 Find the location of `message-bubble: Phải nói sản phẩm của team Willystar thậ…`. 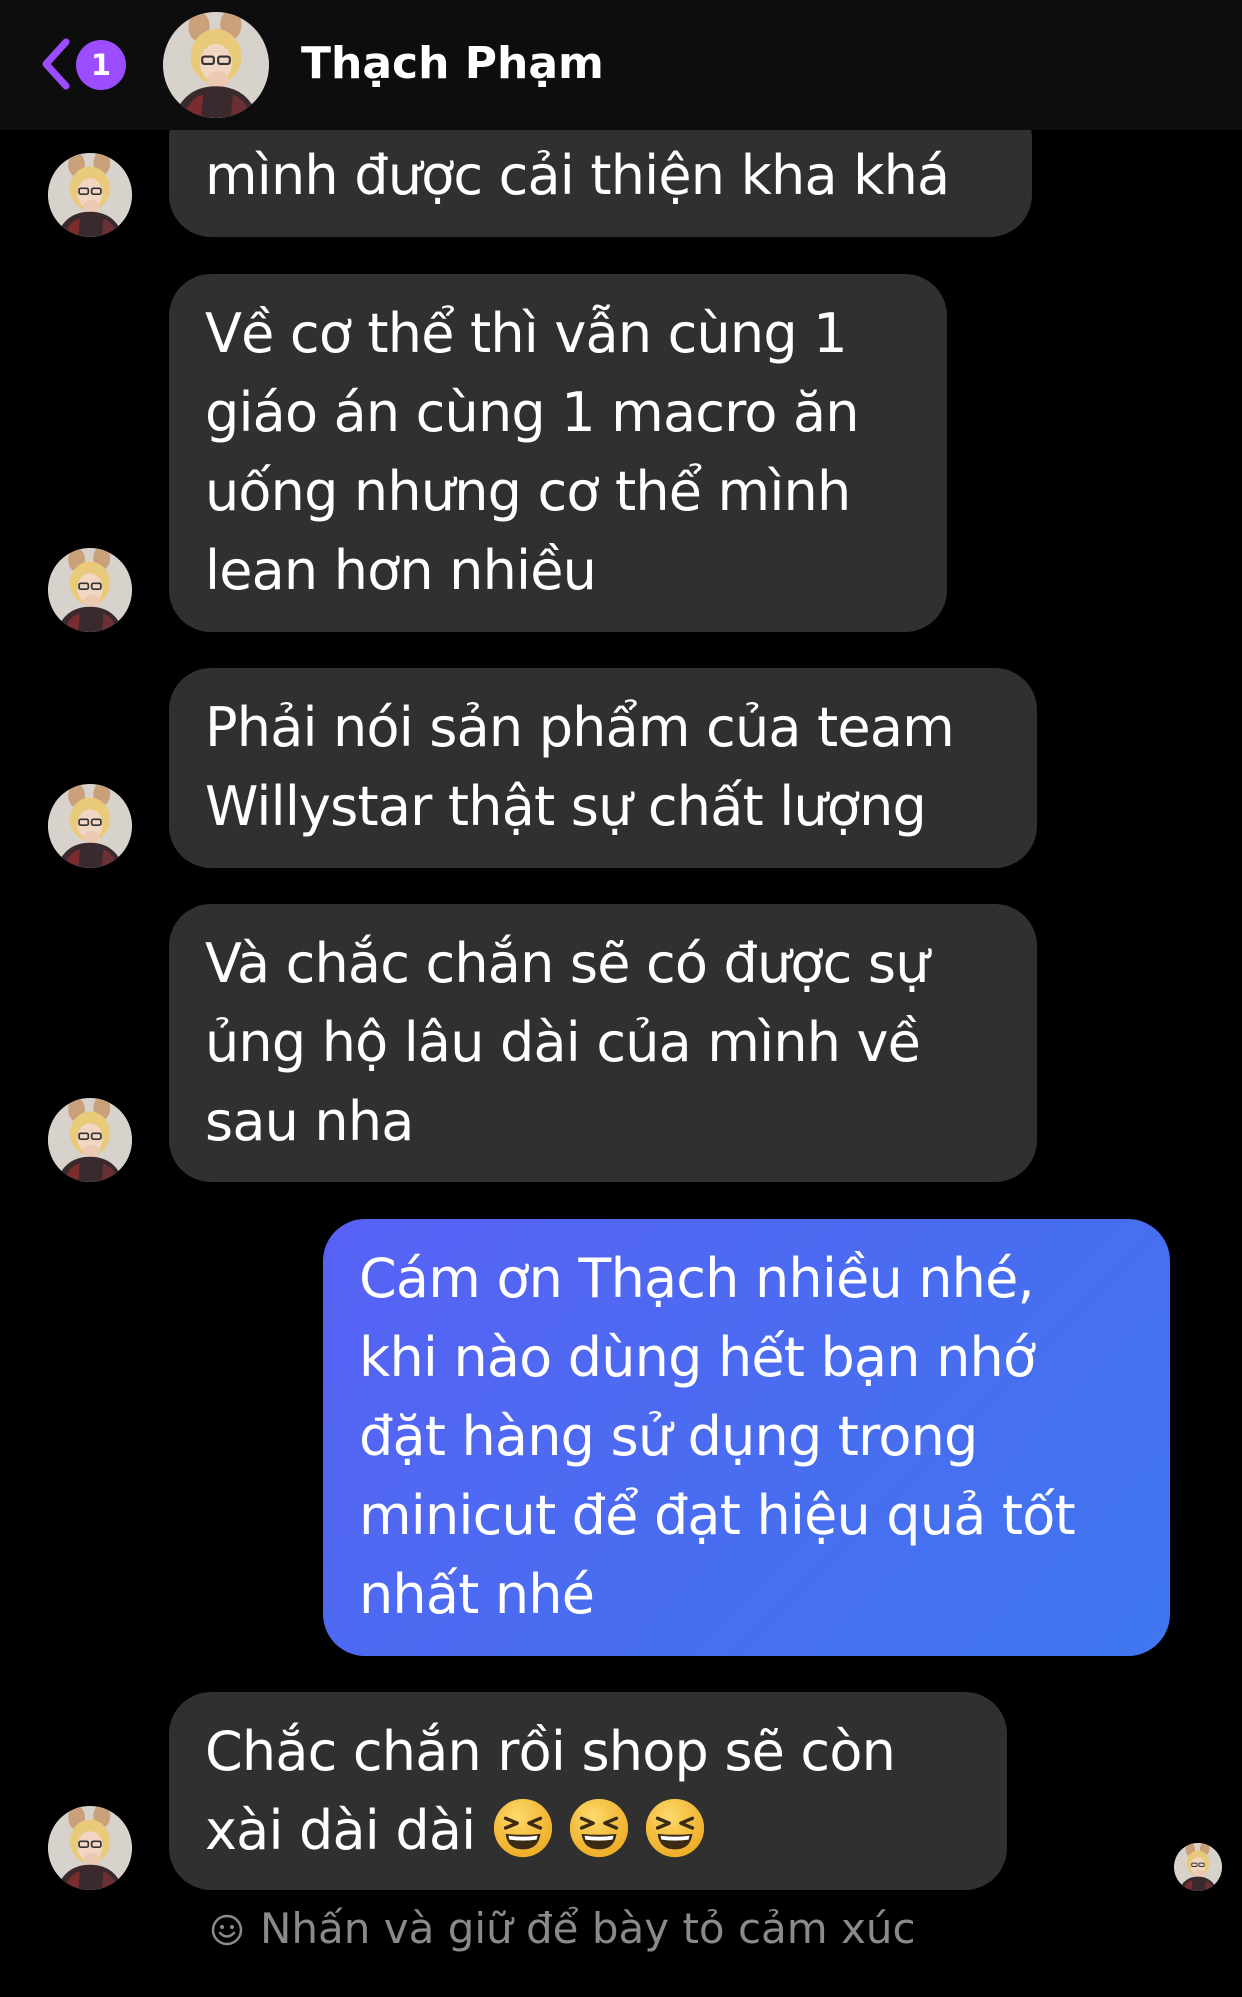

message-bubble: Phải nói sản phẩm của team Willystar thậ… is located at coordinates (603, 768).